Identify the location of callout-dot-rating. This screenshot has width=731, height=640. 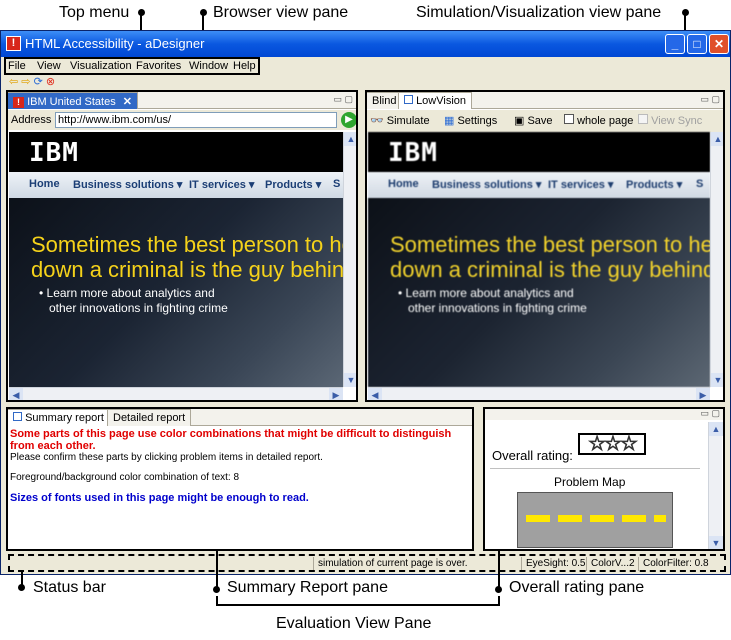
(498, 589).